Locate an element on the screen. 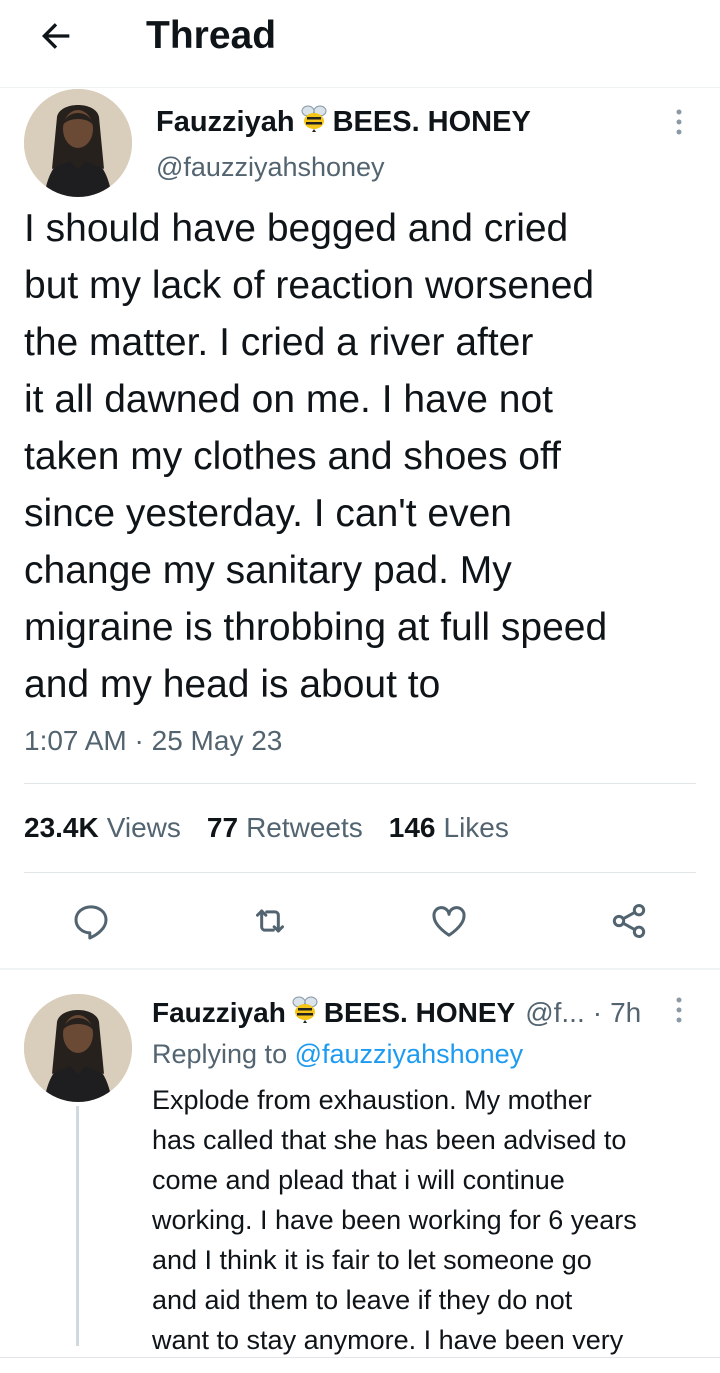  tweet-time: 1:07 AM is located at coordinates (75, 740).